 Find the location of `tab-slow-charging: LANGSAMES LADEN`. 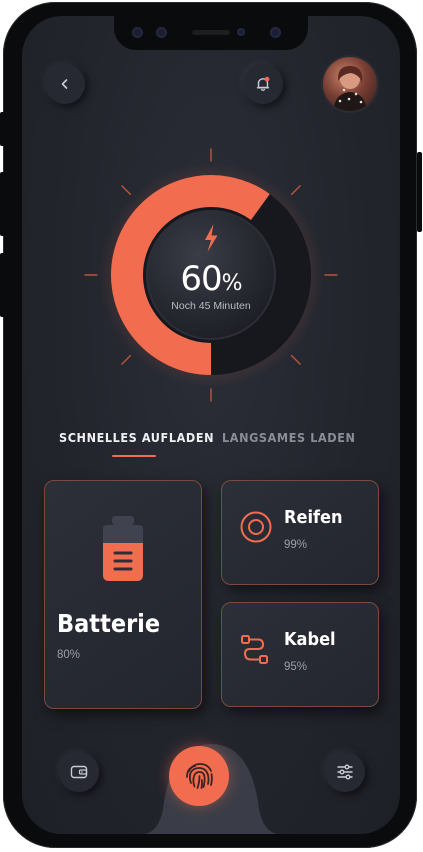

tab-slow-charging: LANGSAMES LADEN is located at coordinates (289, 437).